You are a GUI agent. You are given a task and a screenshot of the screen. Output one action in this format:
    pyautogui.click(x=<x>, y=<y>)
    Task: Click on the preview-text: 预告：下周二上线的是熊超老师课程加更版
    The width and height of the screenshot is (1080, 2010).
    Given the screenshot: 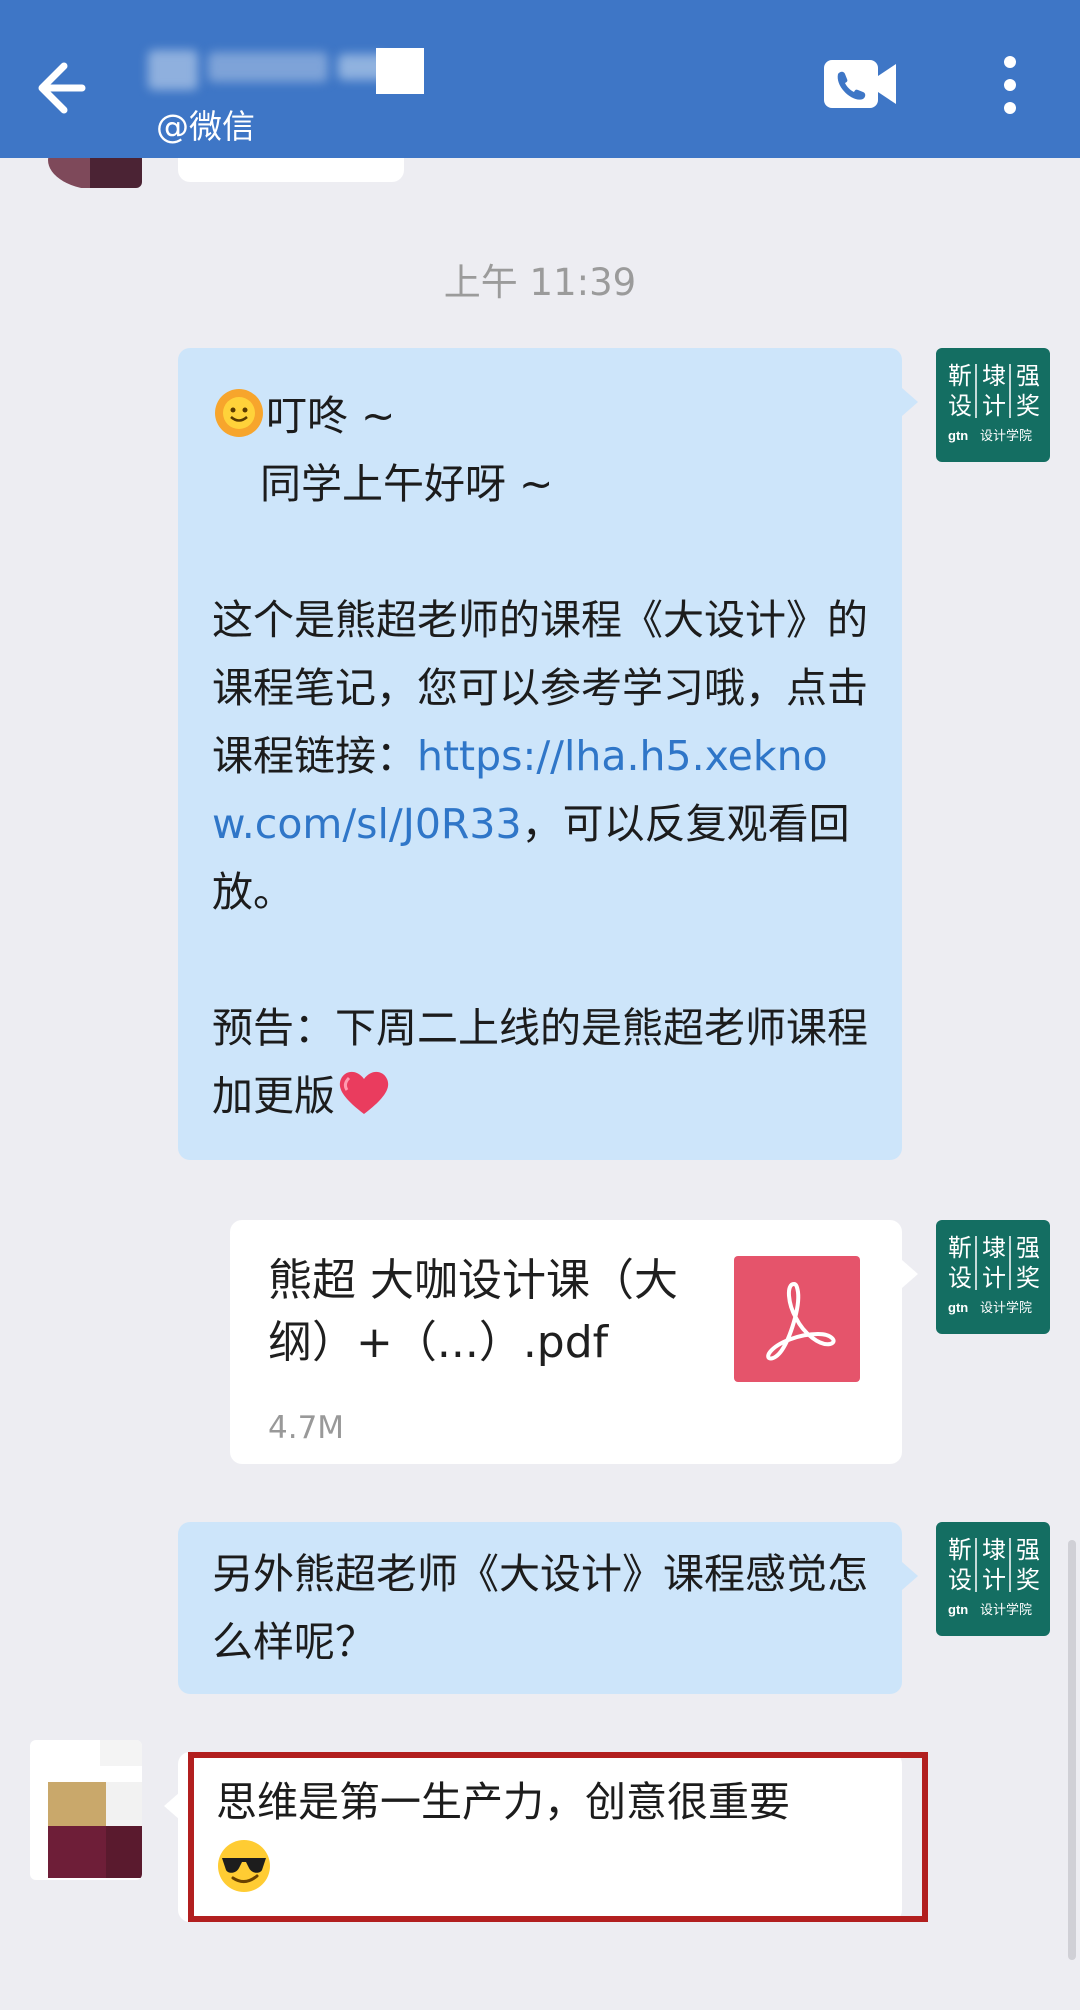 What is the action you would take?
    pyautogui.click(x=540, y=1062)
    